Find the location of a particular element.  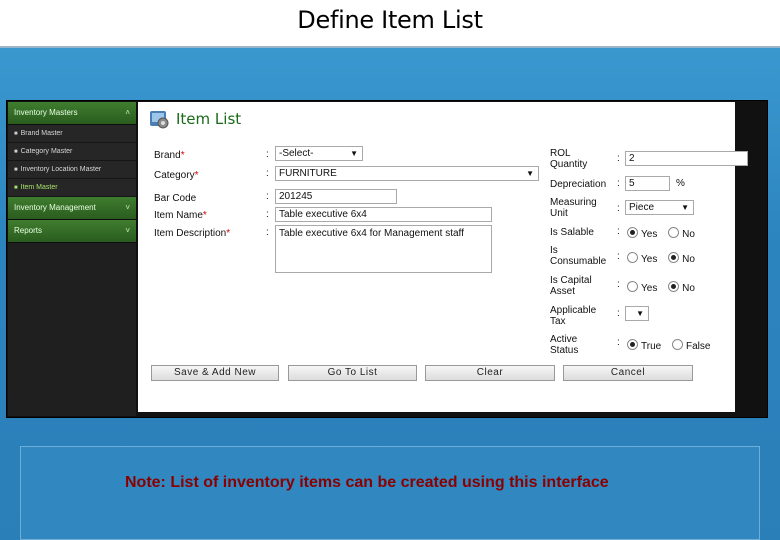

is-consumable-yes-radio: Yes is located at coordinates (642, 258).